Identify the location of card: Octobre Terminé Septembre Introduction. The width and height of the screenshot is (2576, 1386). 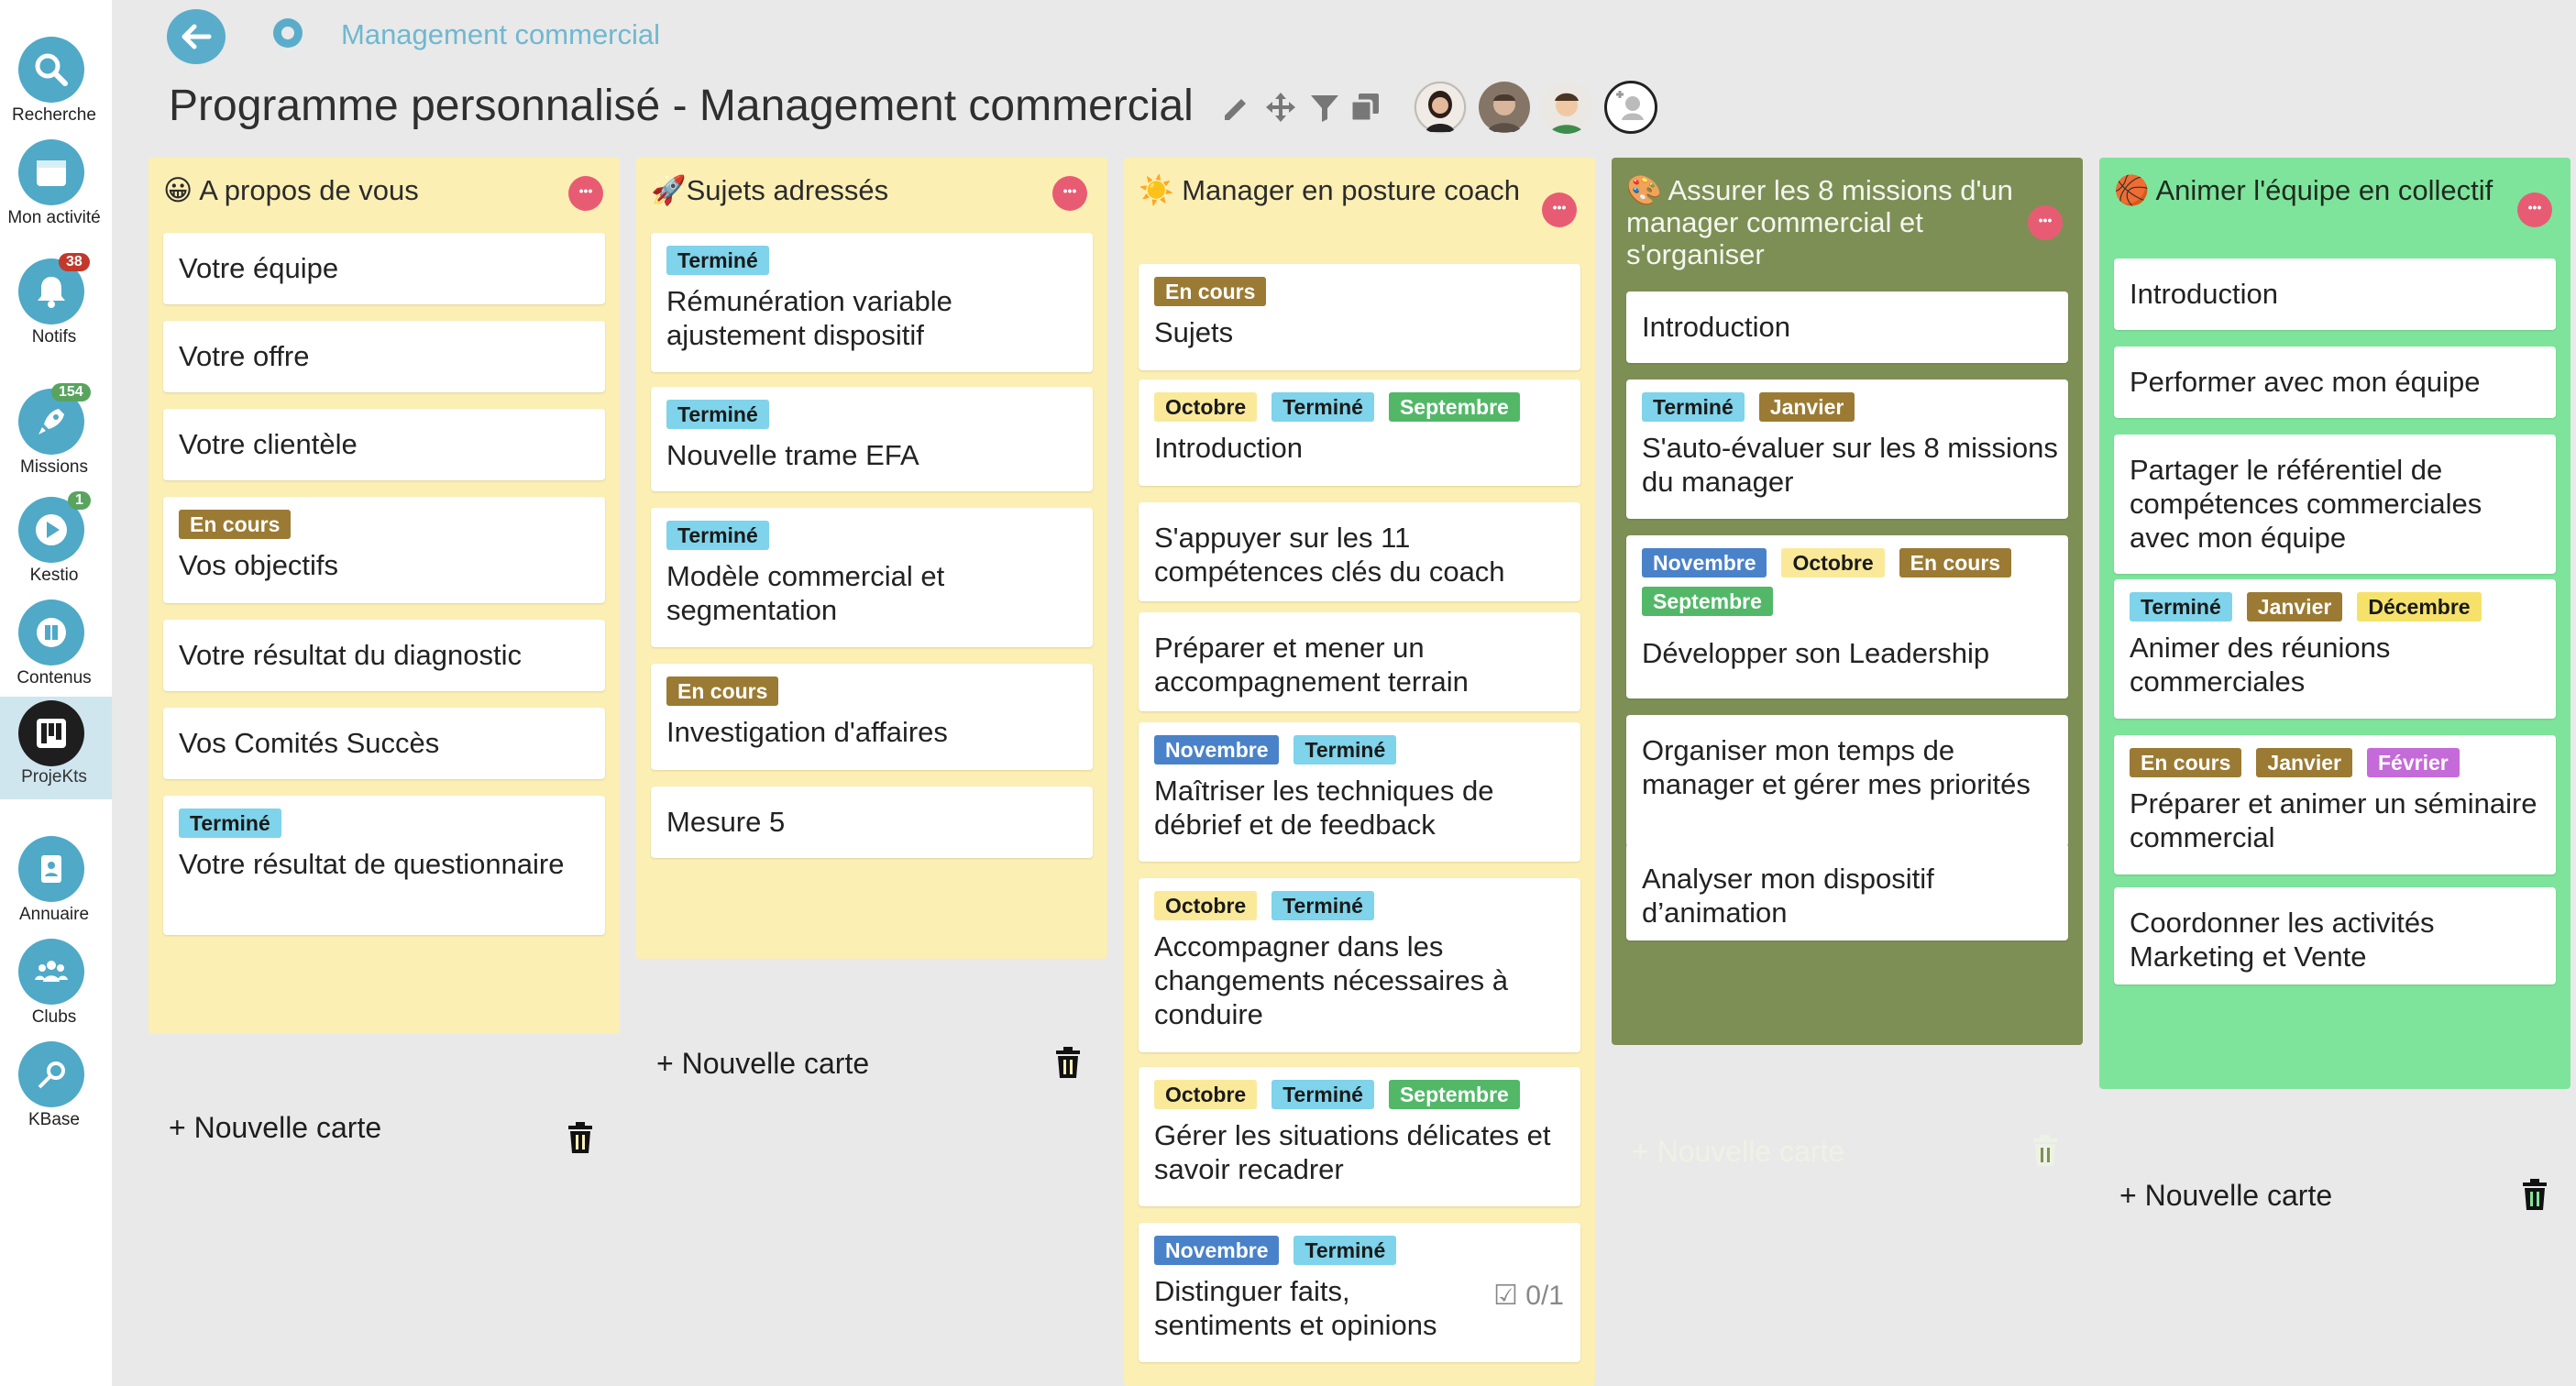
(1359, 433).